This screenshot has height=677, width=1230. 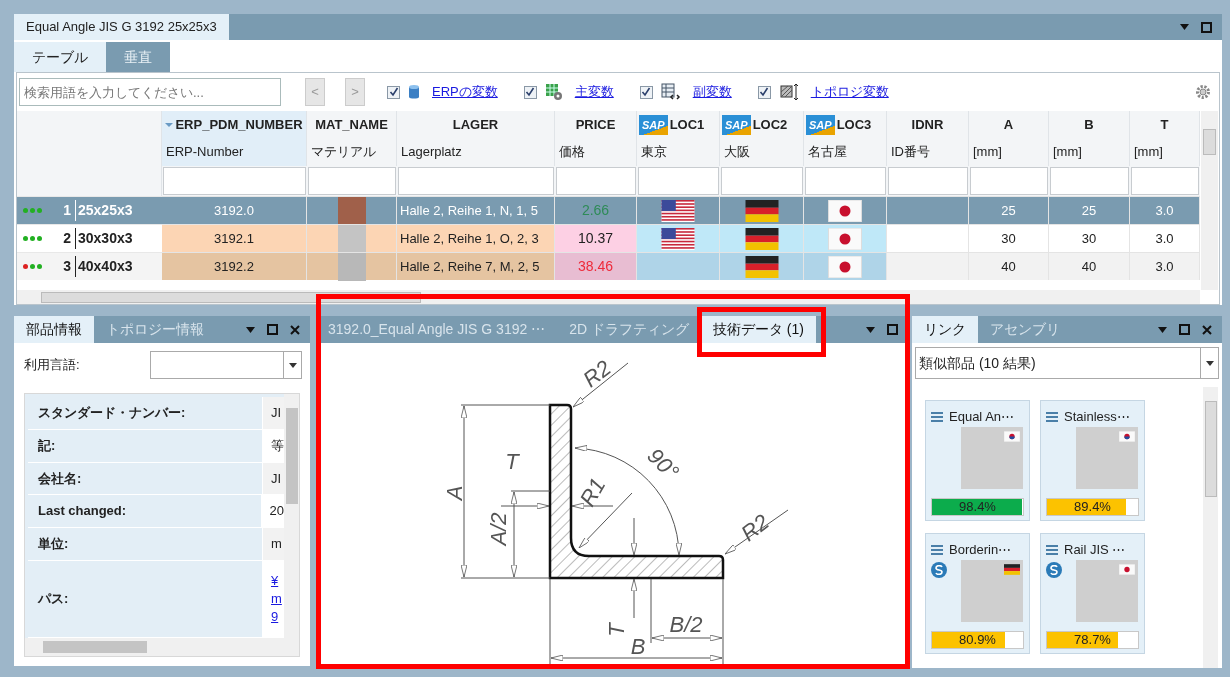 What do you see at coordinates (910, 152) in the screenshot?
I see `column-subtitle: ID番号` at bounding box center [910, 152].